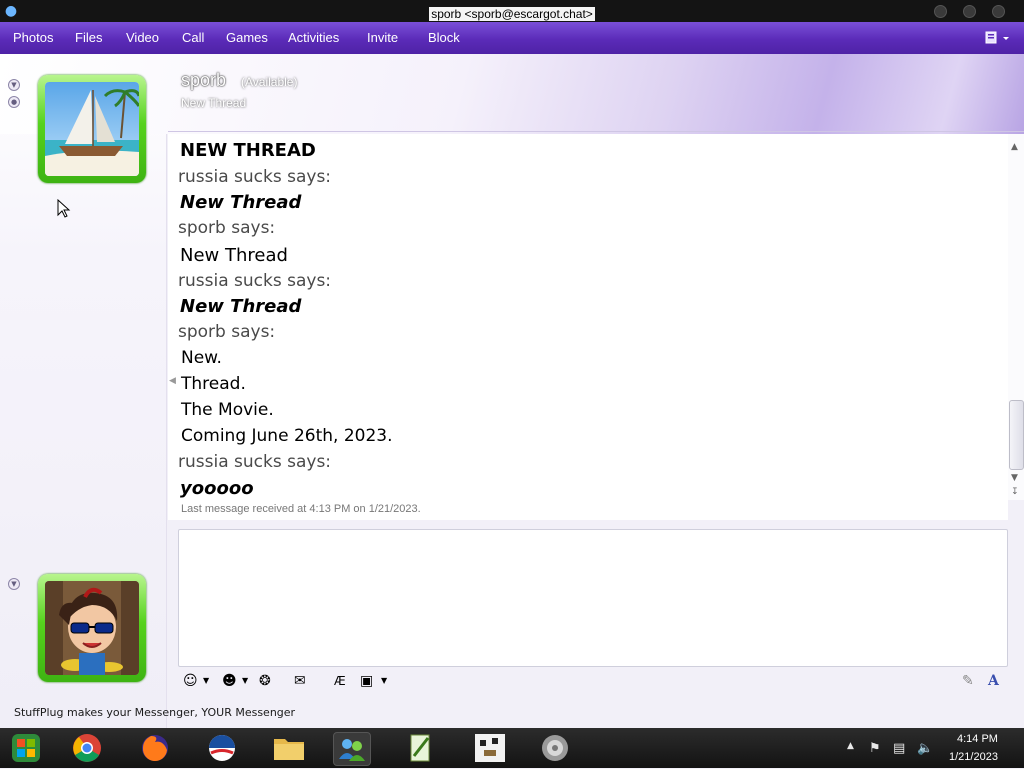 The image size is (1024, 769). Describe the element at coordinates (229, 681) in the screenshot. I see `wink-icon: ☻` at that location.